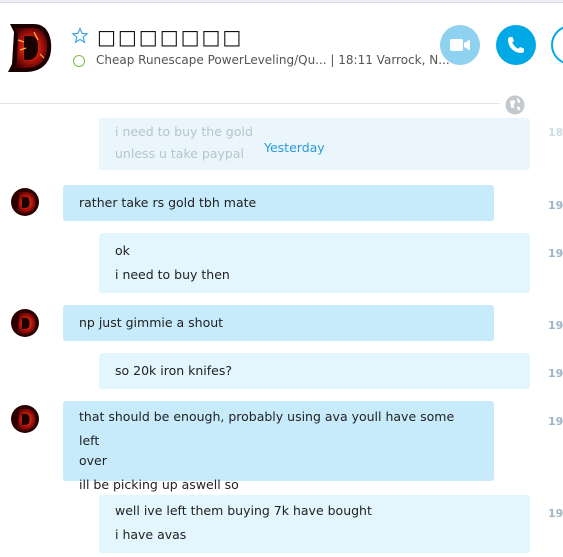 The width and height of the screenshot is (563, 557). What do you see at coordinates (170, 37) in the screenshot?
I see `contact-name: □□□□□□□` at bounding box center [170, 37].